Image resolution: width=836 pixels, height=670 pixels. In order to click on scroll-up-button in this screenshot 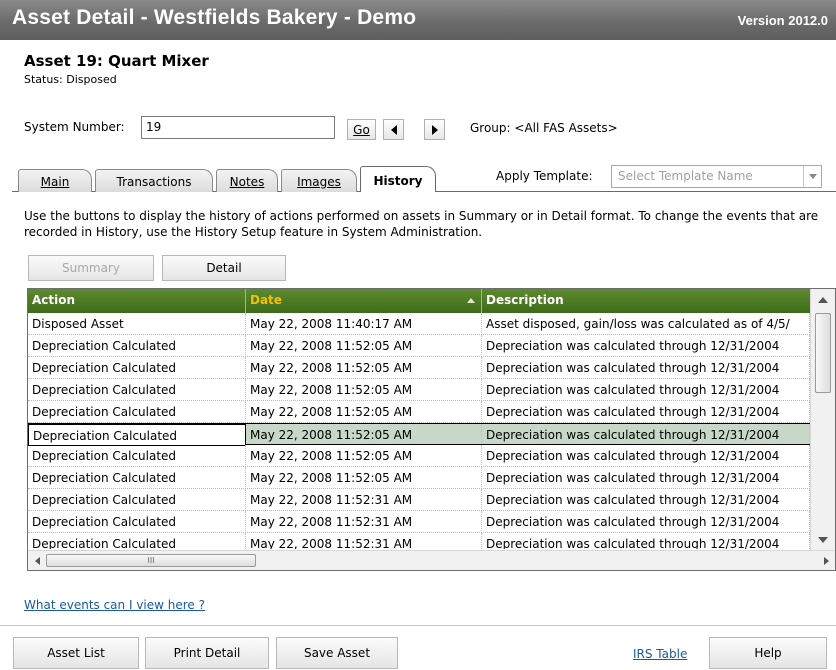, I will do `click(823, 300)`.